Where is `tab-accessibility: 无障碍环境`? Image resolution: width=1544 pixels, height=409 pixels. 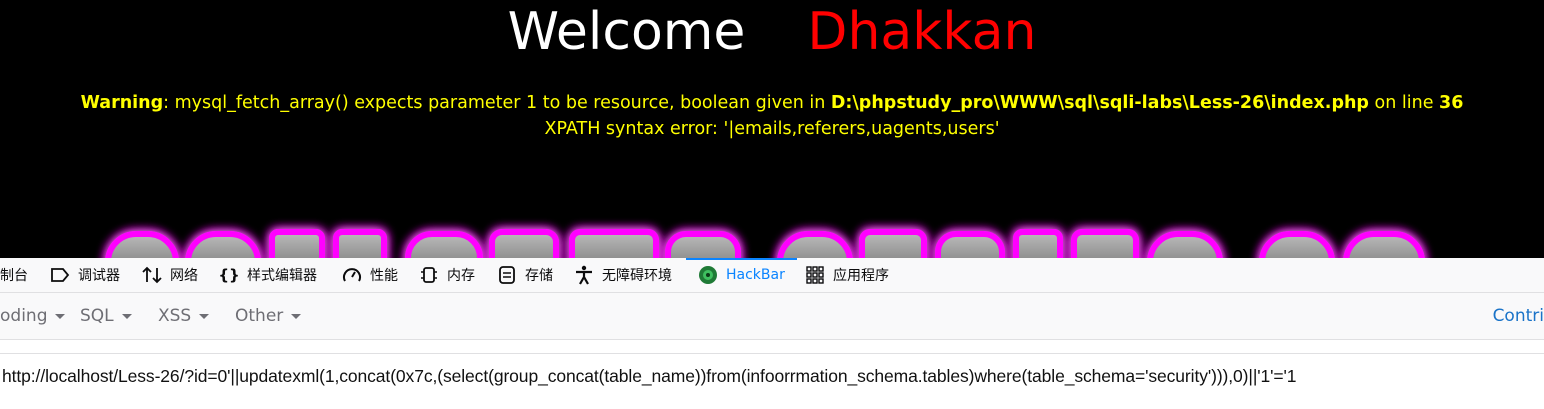 tab-accessibility: 无障碍环境 is located at coordinates (623, 275).